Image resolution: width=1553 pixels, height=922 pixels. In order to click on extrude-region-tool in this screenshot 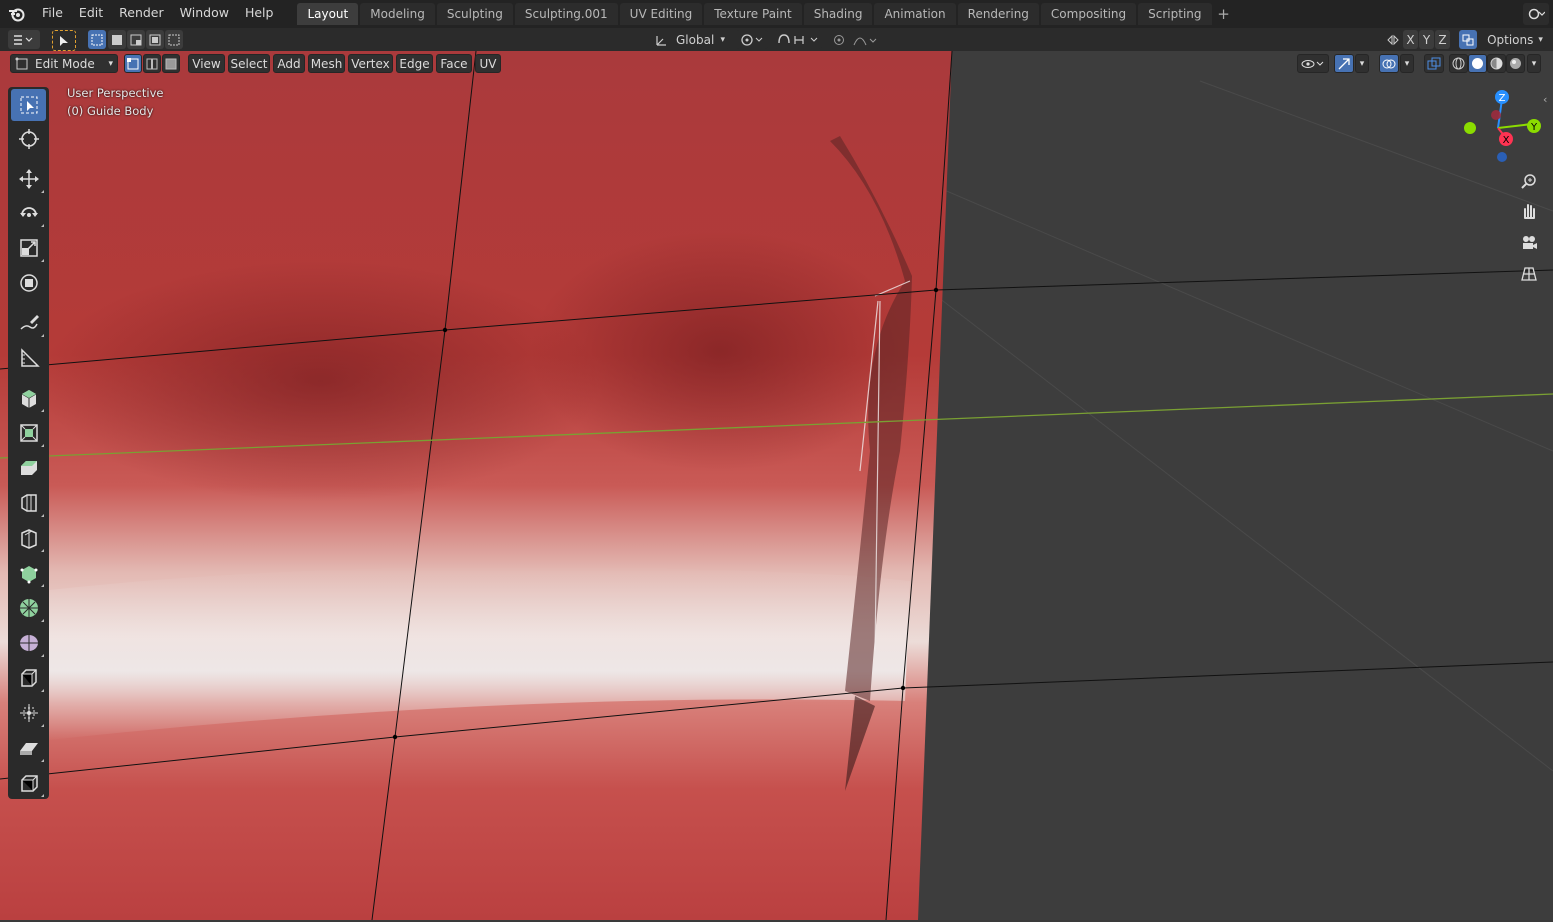, I will do `click(28, 433)`.